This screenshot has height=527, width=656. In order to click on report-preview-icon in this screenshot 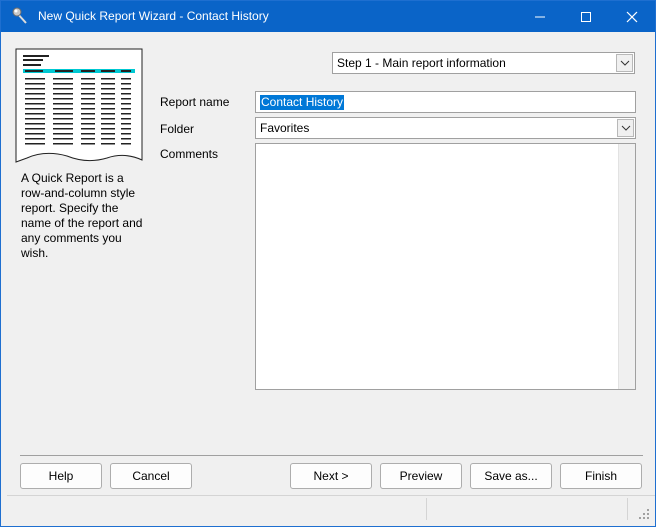, I will do `click(79, 106)`.